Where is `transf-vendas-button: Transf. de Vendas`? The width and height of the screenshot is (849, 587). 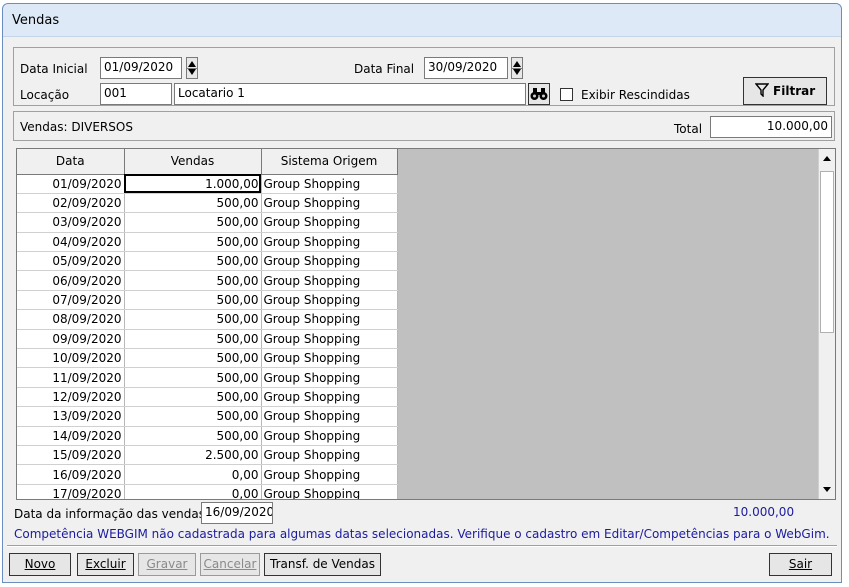 transf-vendas-button: Transf. de Vendas is located at coordinates (322, 564).